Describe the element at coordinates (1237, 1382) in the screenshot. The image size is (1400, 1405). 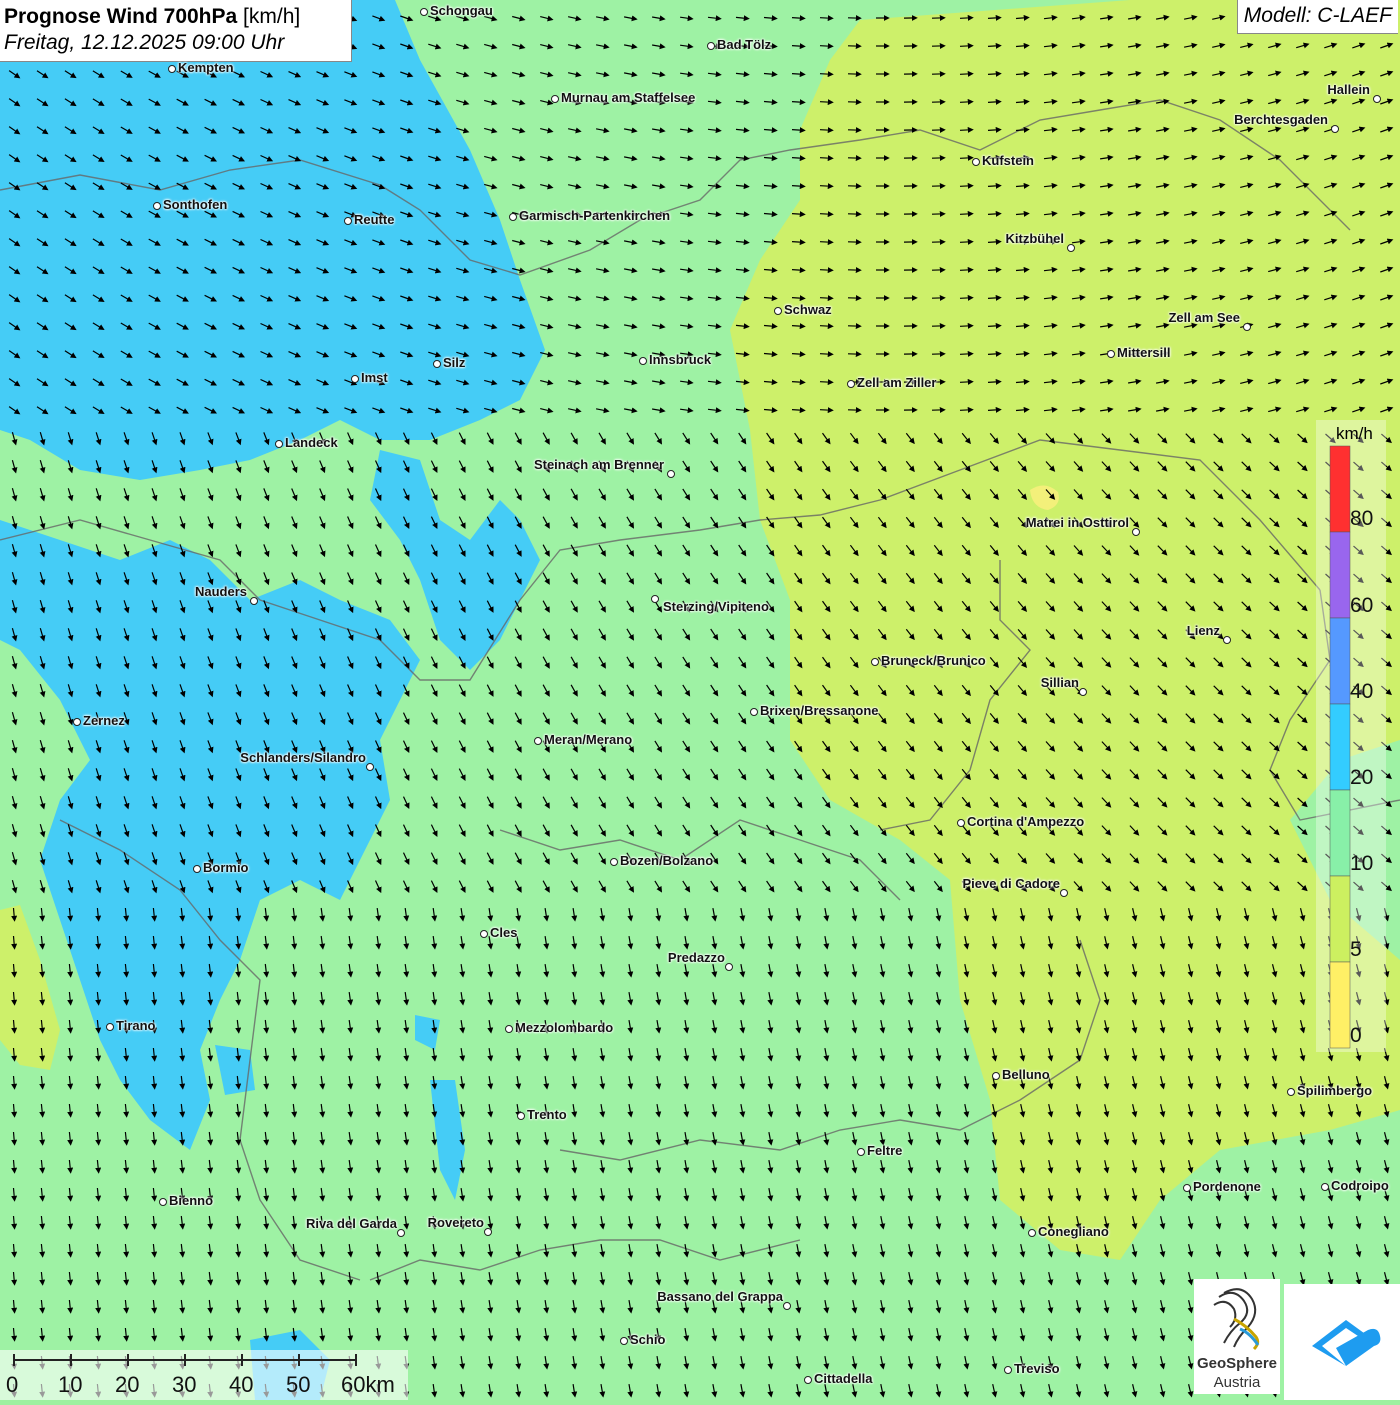
I see `geosphere-country: Austria` at that location.